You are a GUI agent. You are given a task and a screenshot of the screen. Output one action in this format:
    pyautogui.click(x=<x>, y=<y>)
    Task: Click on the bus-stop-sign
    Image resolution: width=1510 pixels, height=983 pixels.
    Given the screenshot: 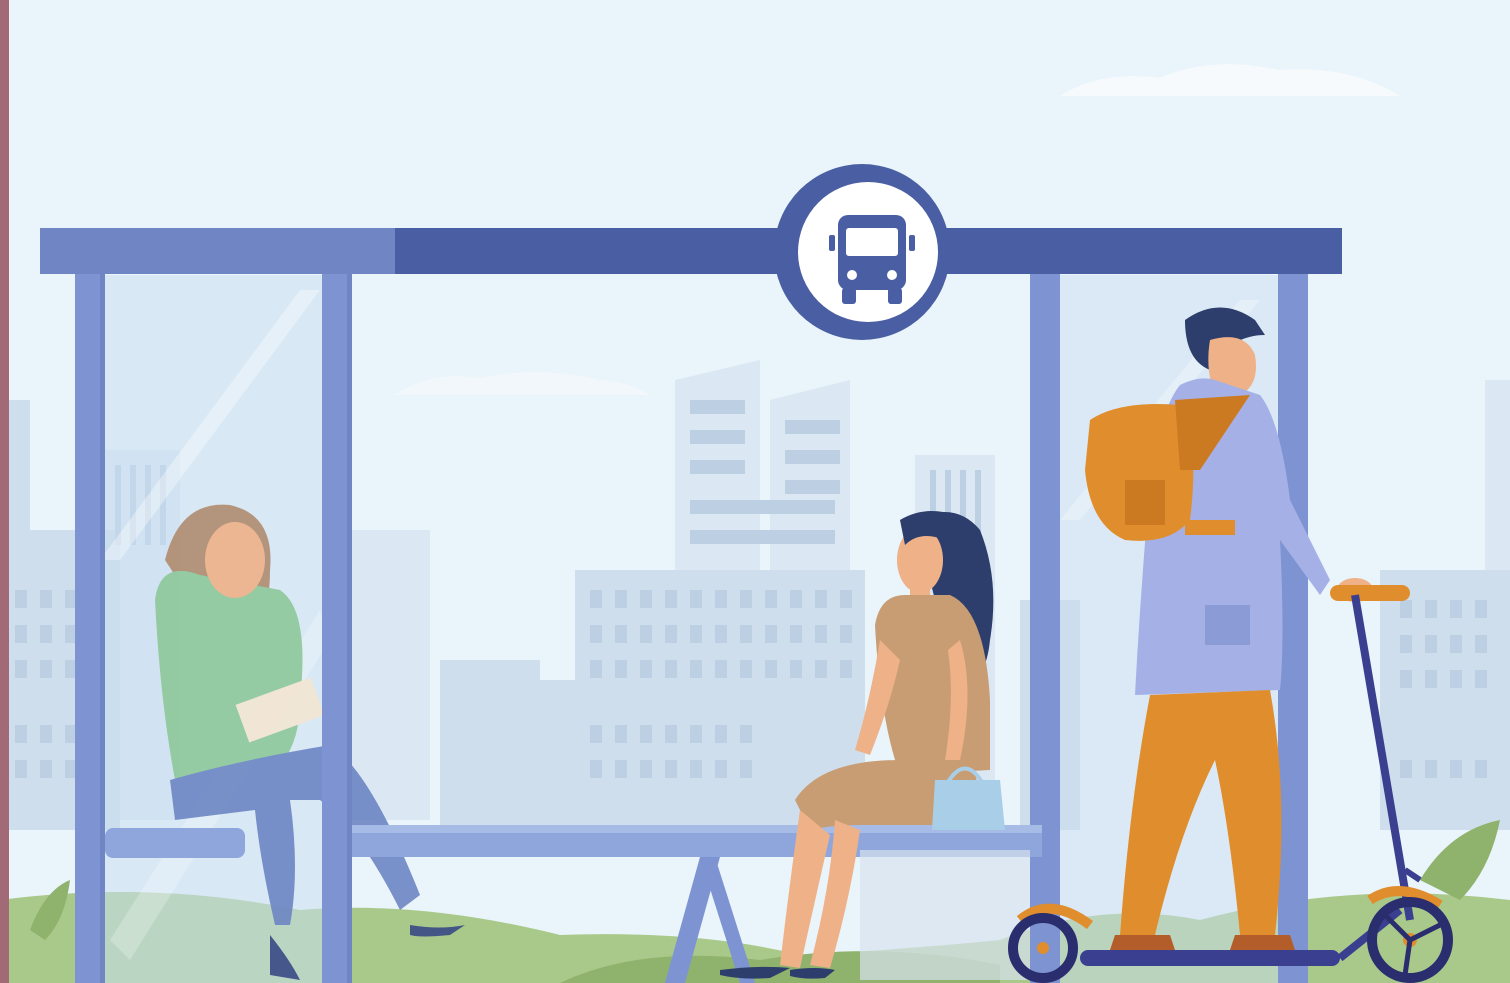 What is the action you would take?
    pyautogui.click(x=862, y=252)
    